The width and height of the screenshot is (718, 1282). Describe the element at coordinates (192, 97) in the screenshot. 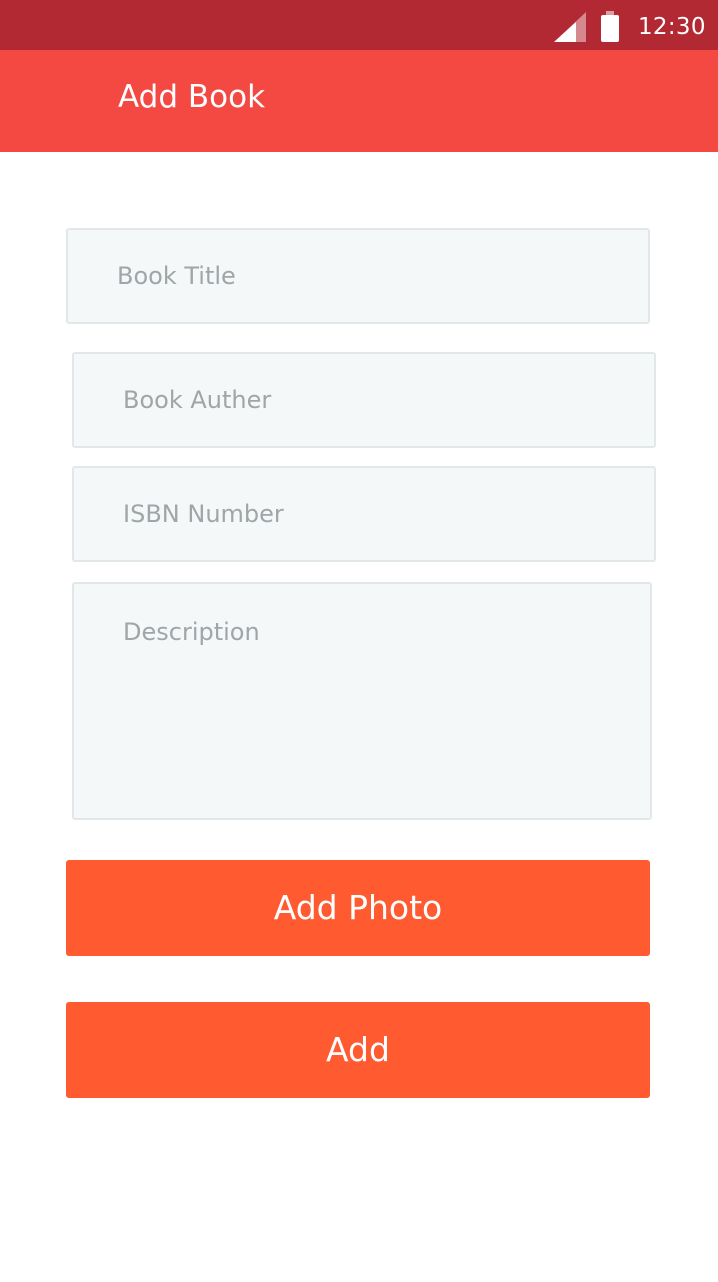

I see `page-title: Add Book` at that location.